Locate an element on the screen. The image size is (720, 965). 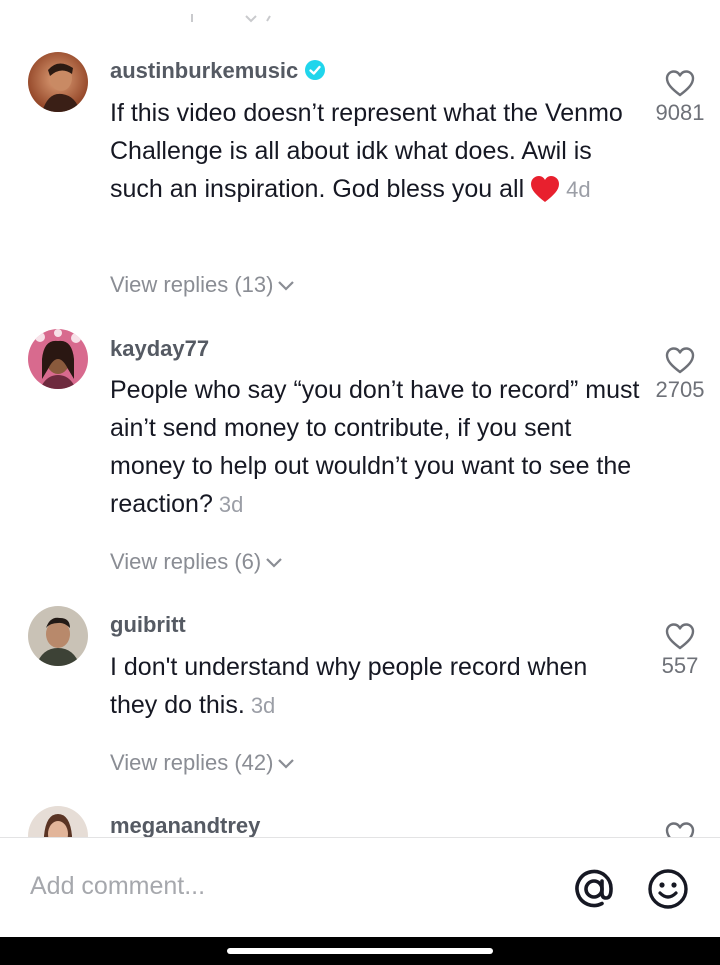
system-nav-bar is located at coordinates (360, 951).